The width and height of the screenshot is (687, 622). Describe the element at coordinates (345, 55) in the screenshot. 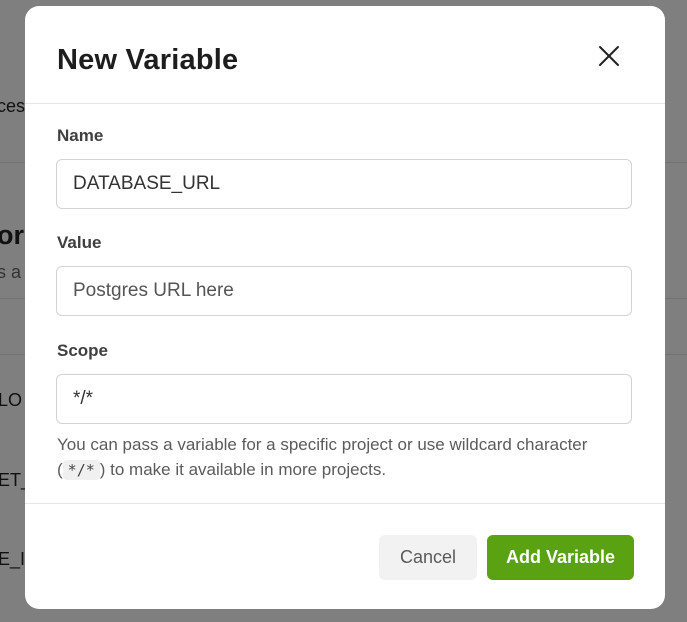

I see `dialog-header: New Variable` at that location.